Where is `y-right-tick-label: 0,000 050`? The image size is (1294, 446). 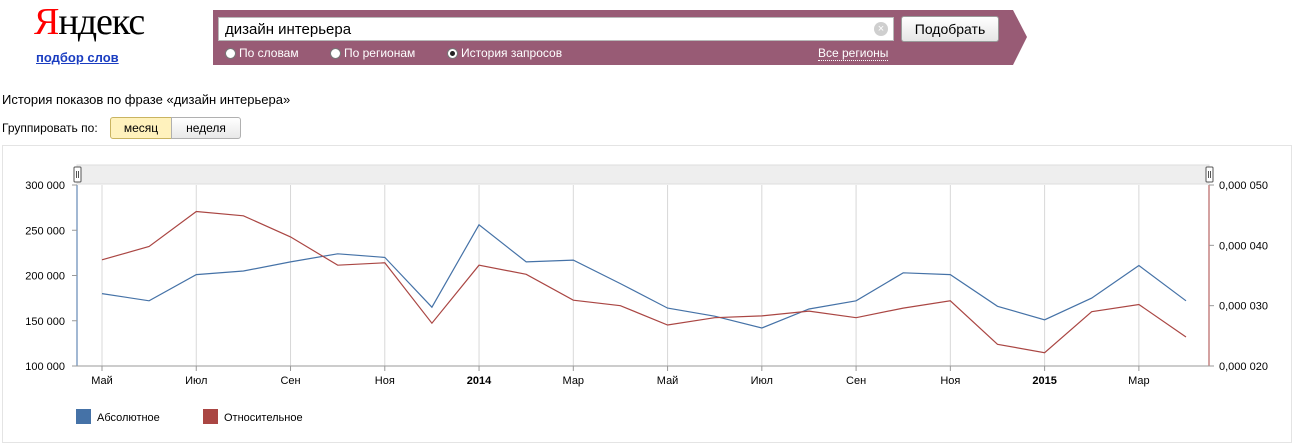 y-right-tick-label: 0,000 050 is located at coordinates (1243, 186).